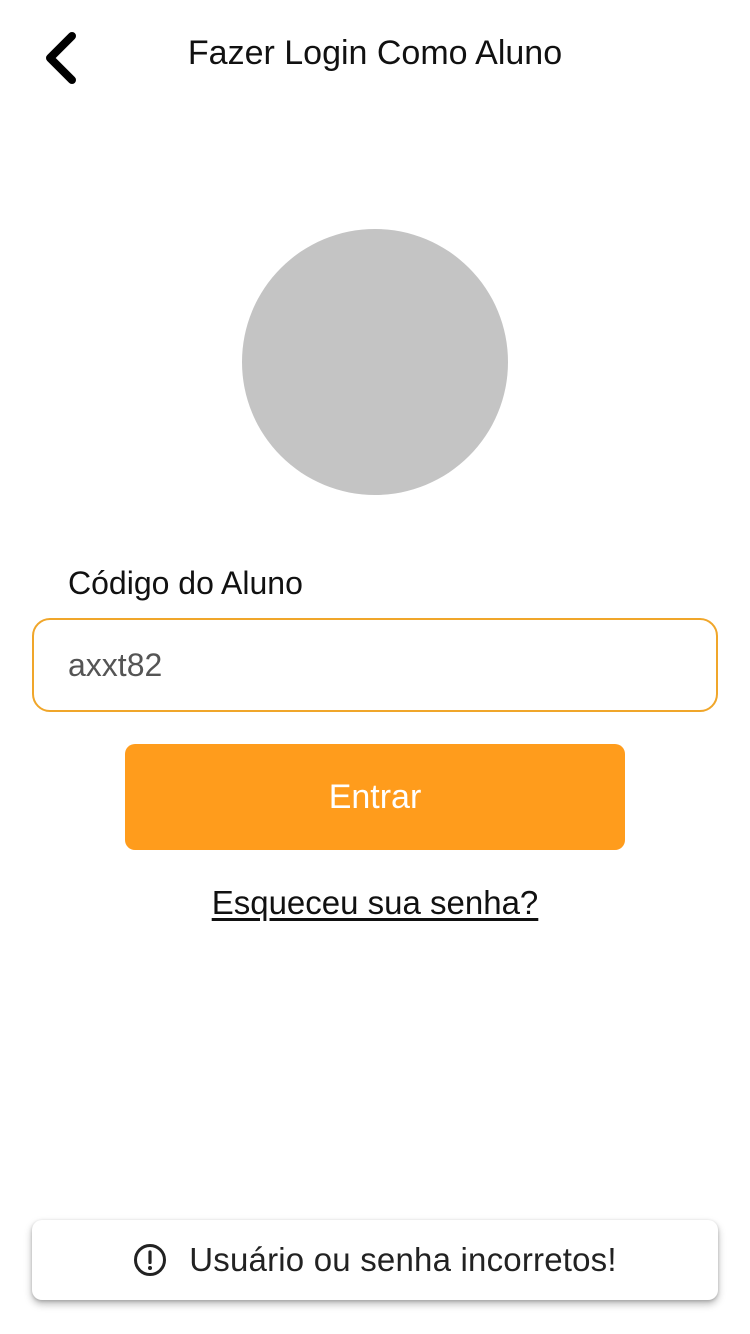 Image resolution: width=750 pixels, height=1334 pixels. Describe the element at coordinates (375, 362) in the screenshot. I see `avatar` at that location.